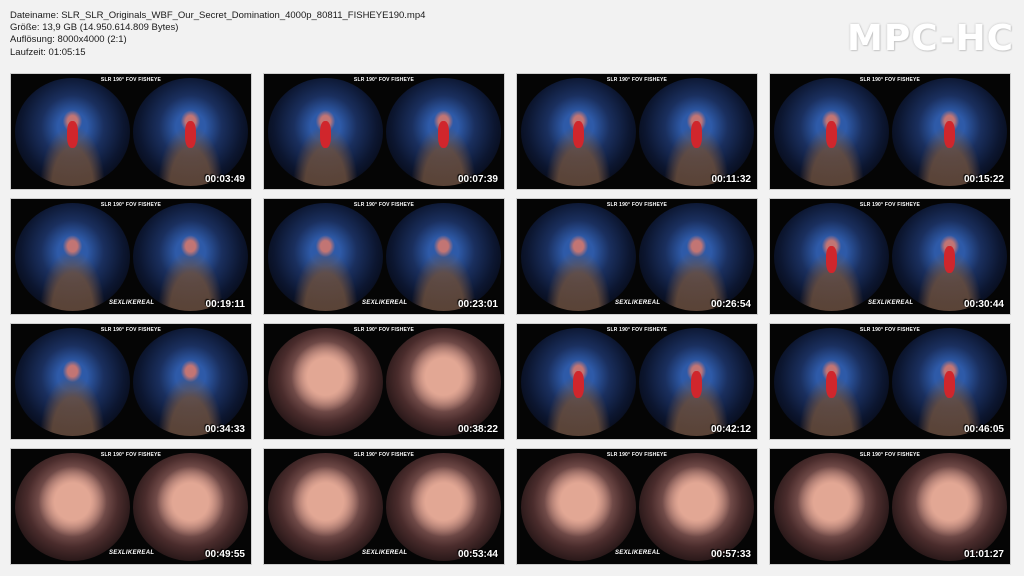 This screenshot has height=576, width=1024. What do you see at coordinates (131, 381) in the screenshot?
I see `thumbnail: SLR 190° FOV FISHEYE 00:34:33` at bounding box center [131, 381].